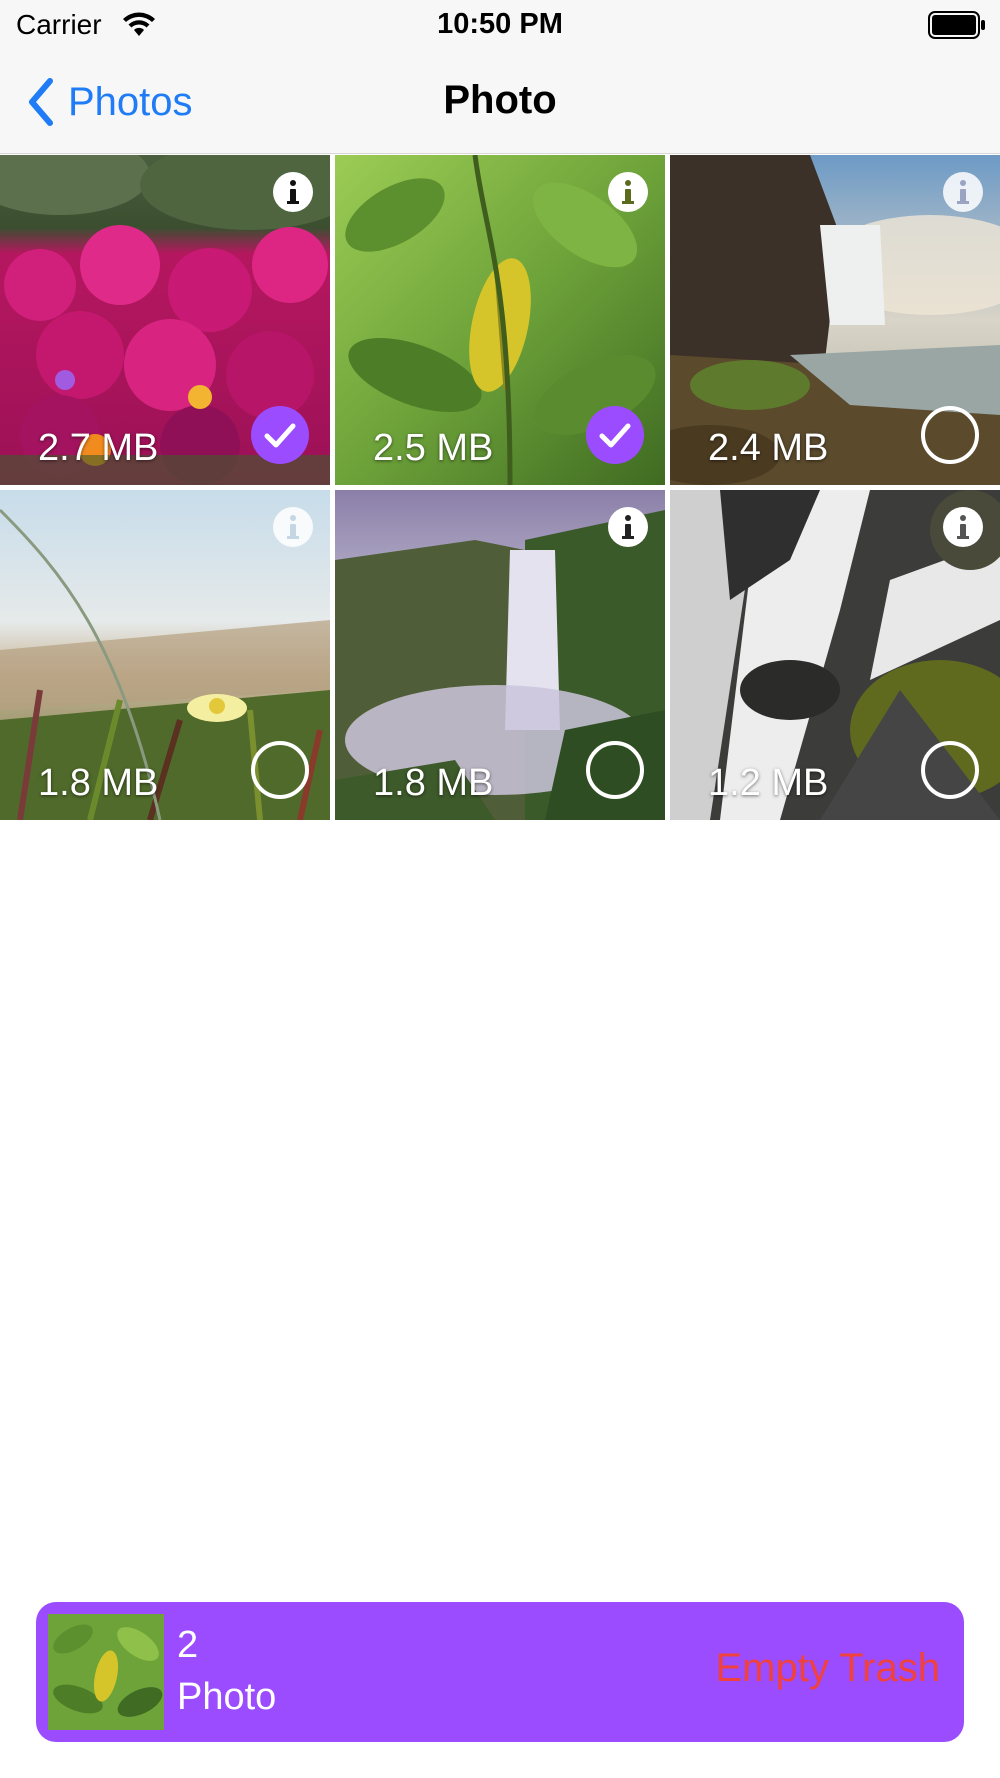  I want to click on photo-size-label: 2.4 MB, so click(768, 448).